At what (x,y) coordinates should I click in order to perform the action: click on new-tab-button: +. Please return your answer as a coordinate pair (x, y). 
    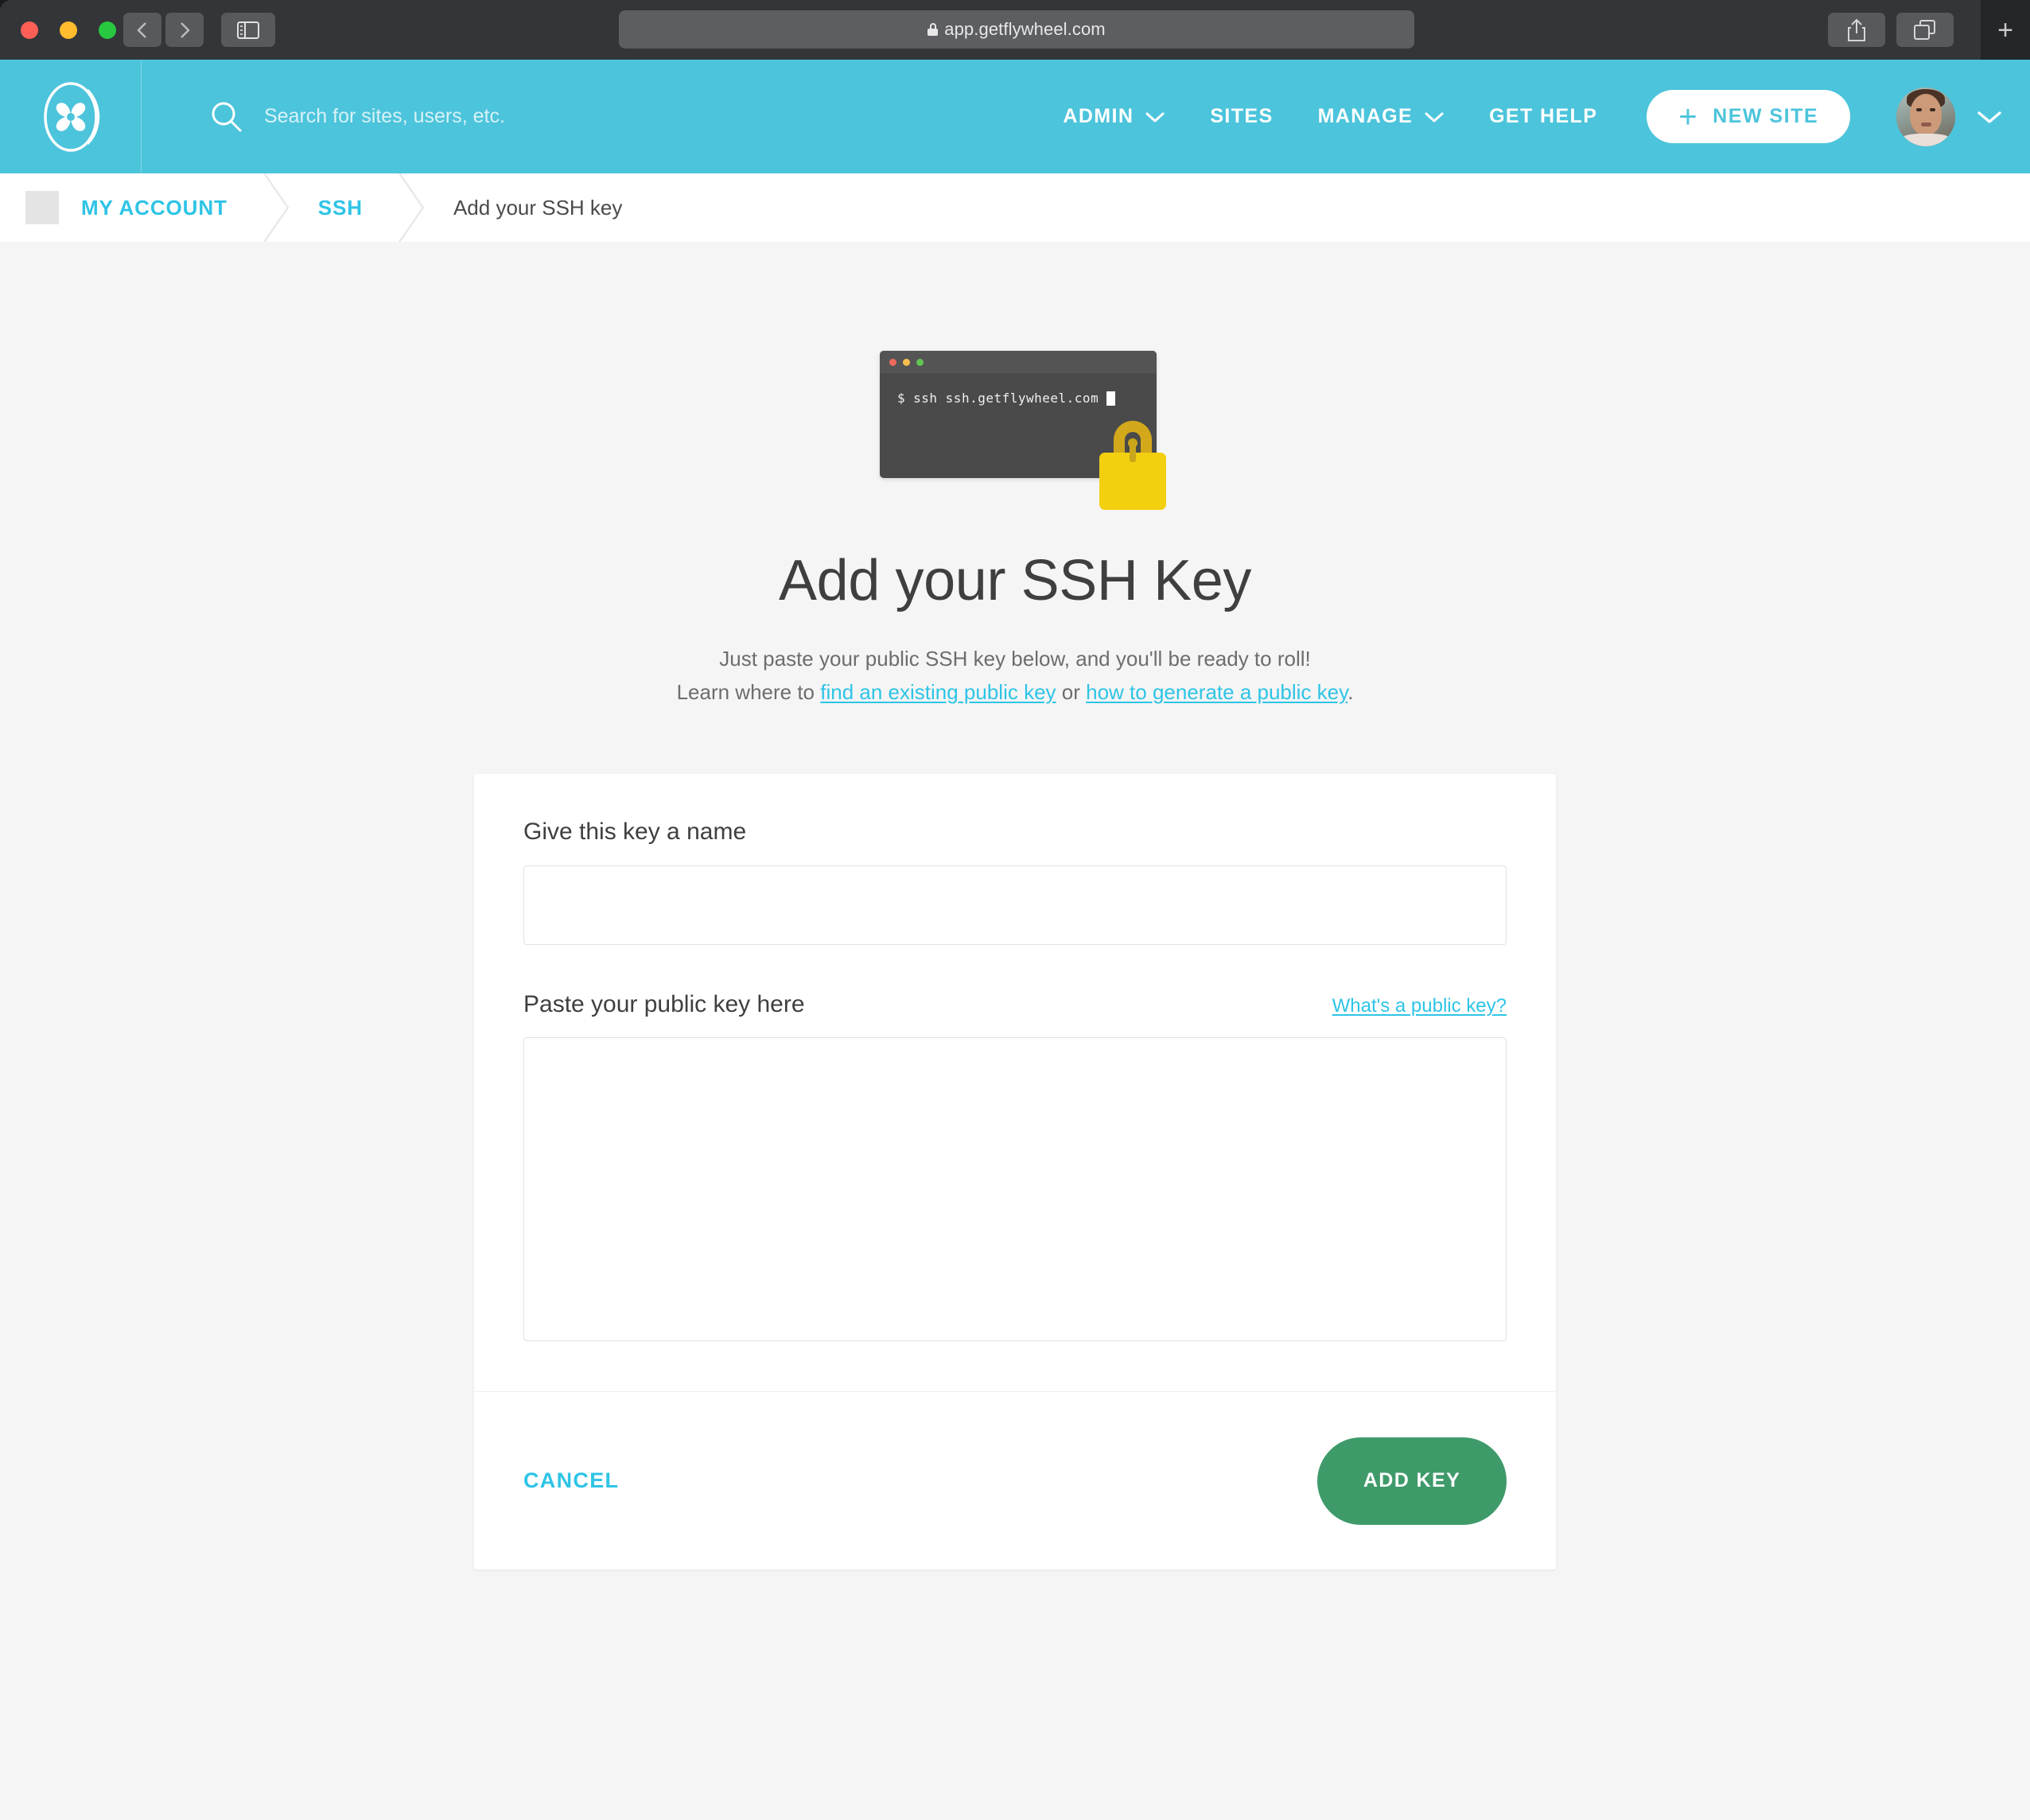
    Looking at the image, I should click on (2005, 30).